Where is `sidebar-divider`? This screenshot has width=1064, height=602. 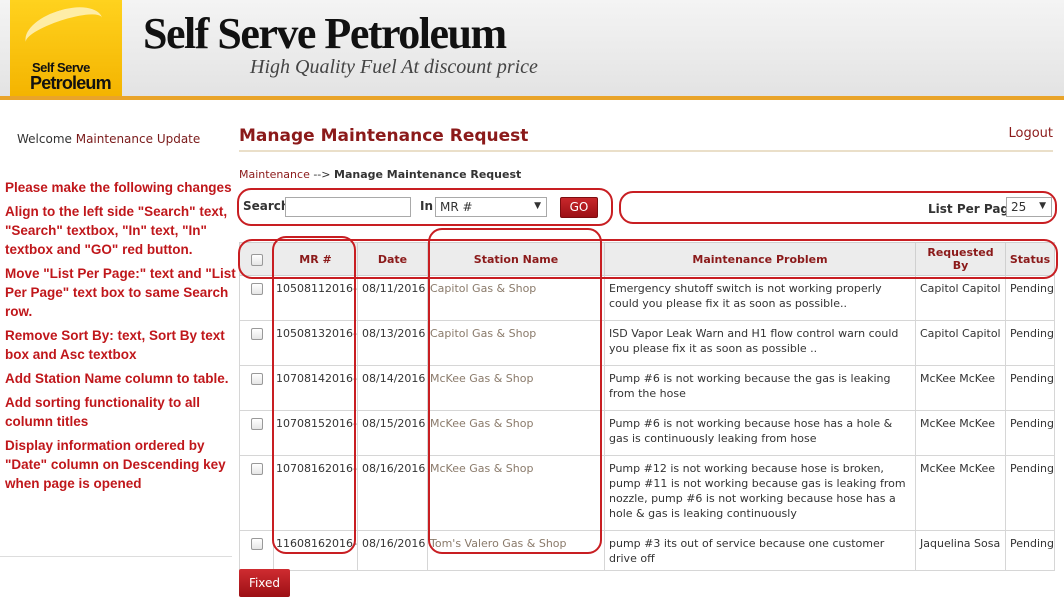 sidebar-divider is located at coordinates (116, 556).